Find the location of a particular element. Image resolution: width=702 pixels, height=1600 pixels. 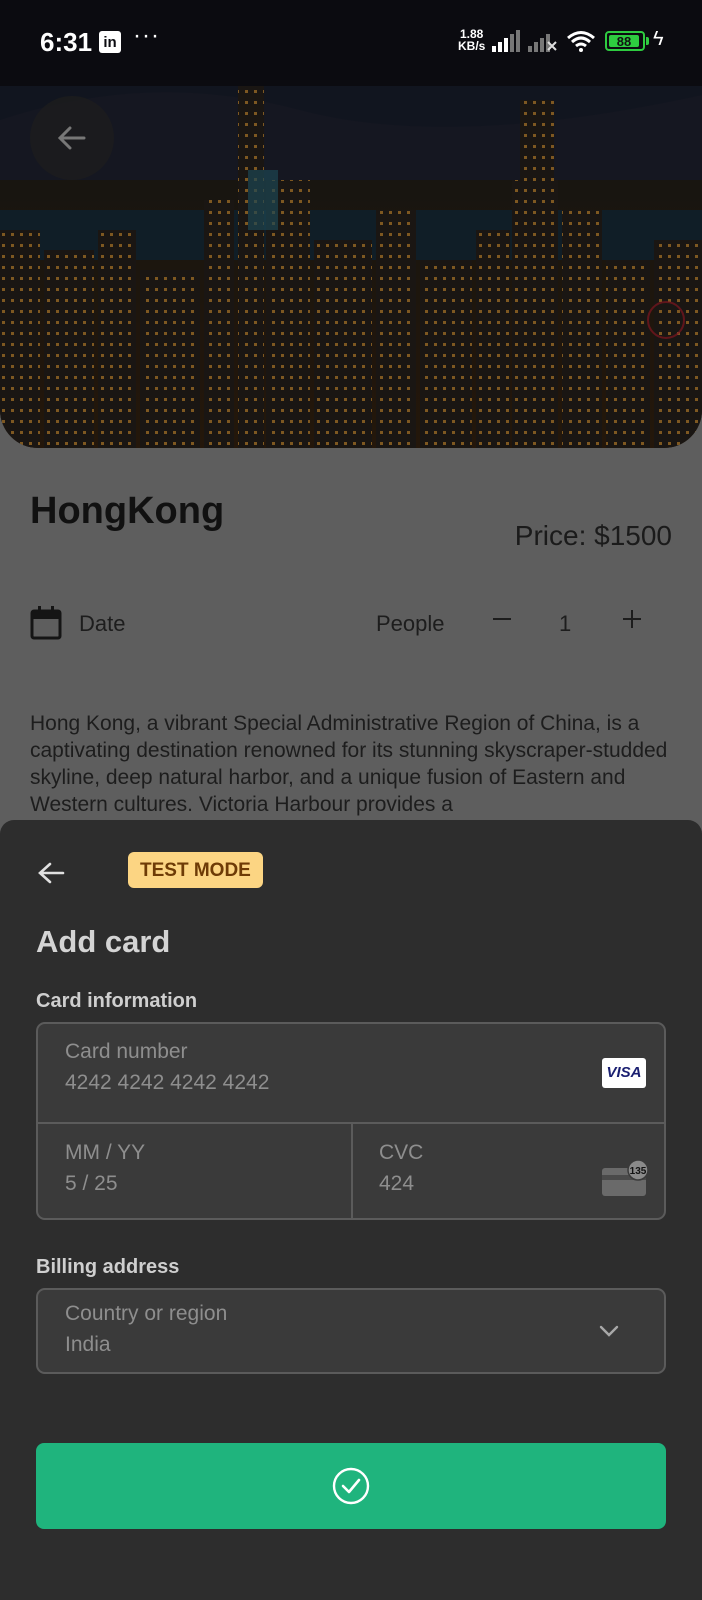

network-speed: 1.88 KB/s is located at coordinates (471, 40).